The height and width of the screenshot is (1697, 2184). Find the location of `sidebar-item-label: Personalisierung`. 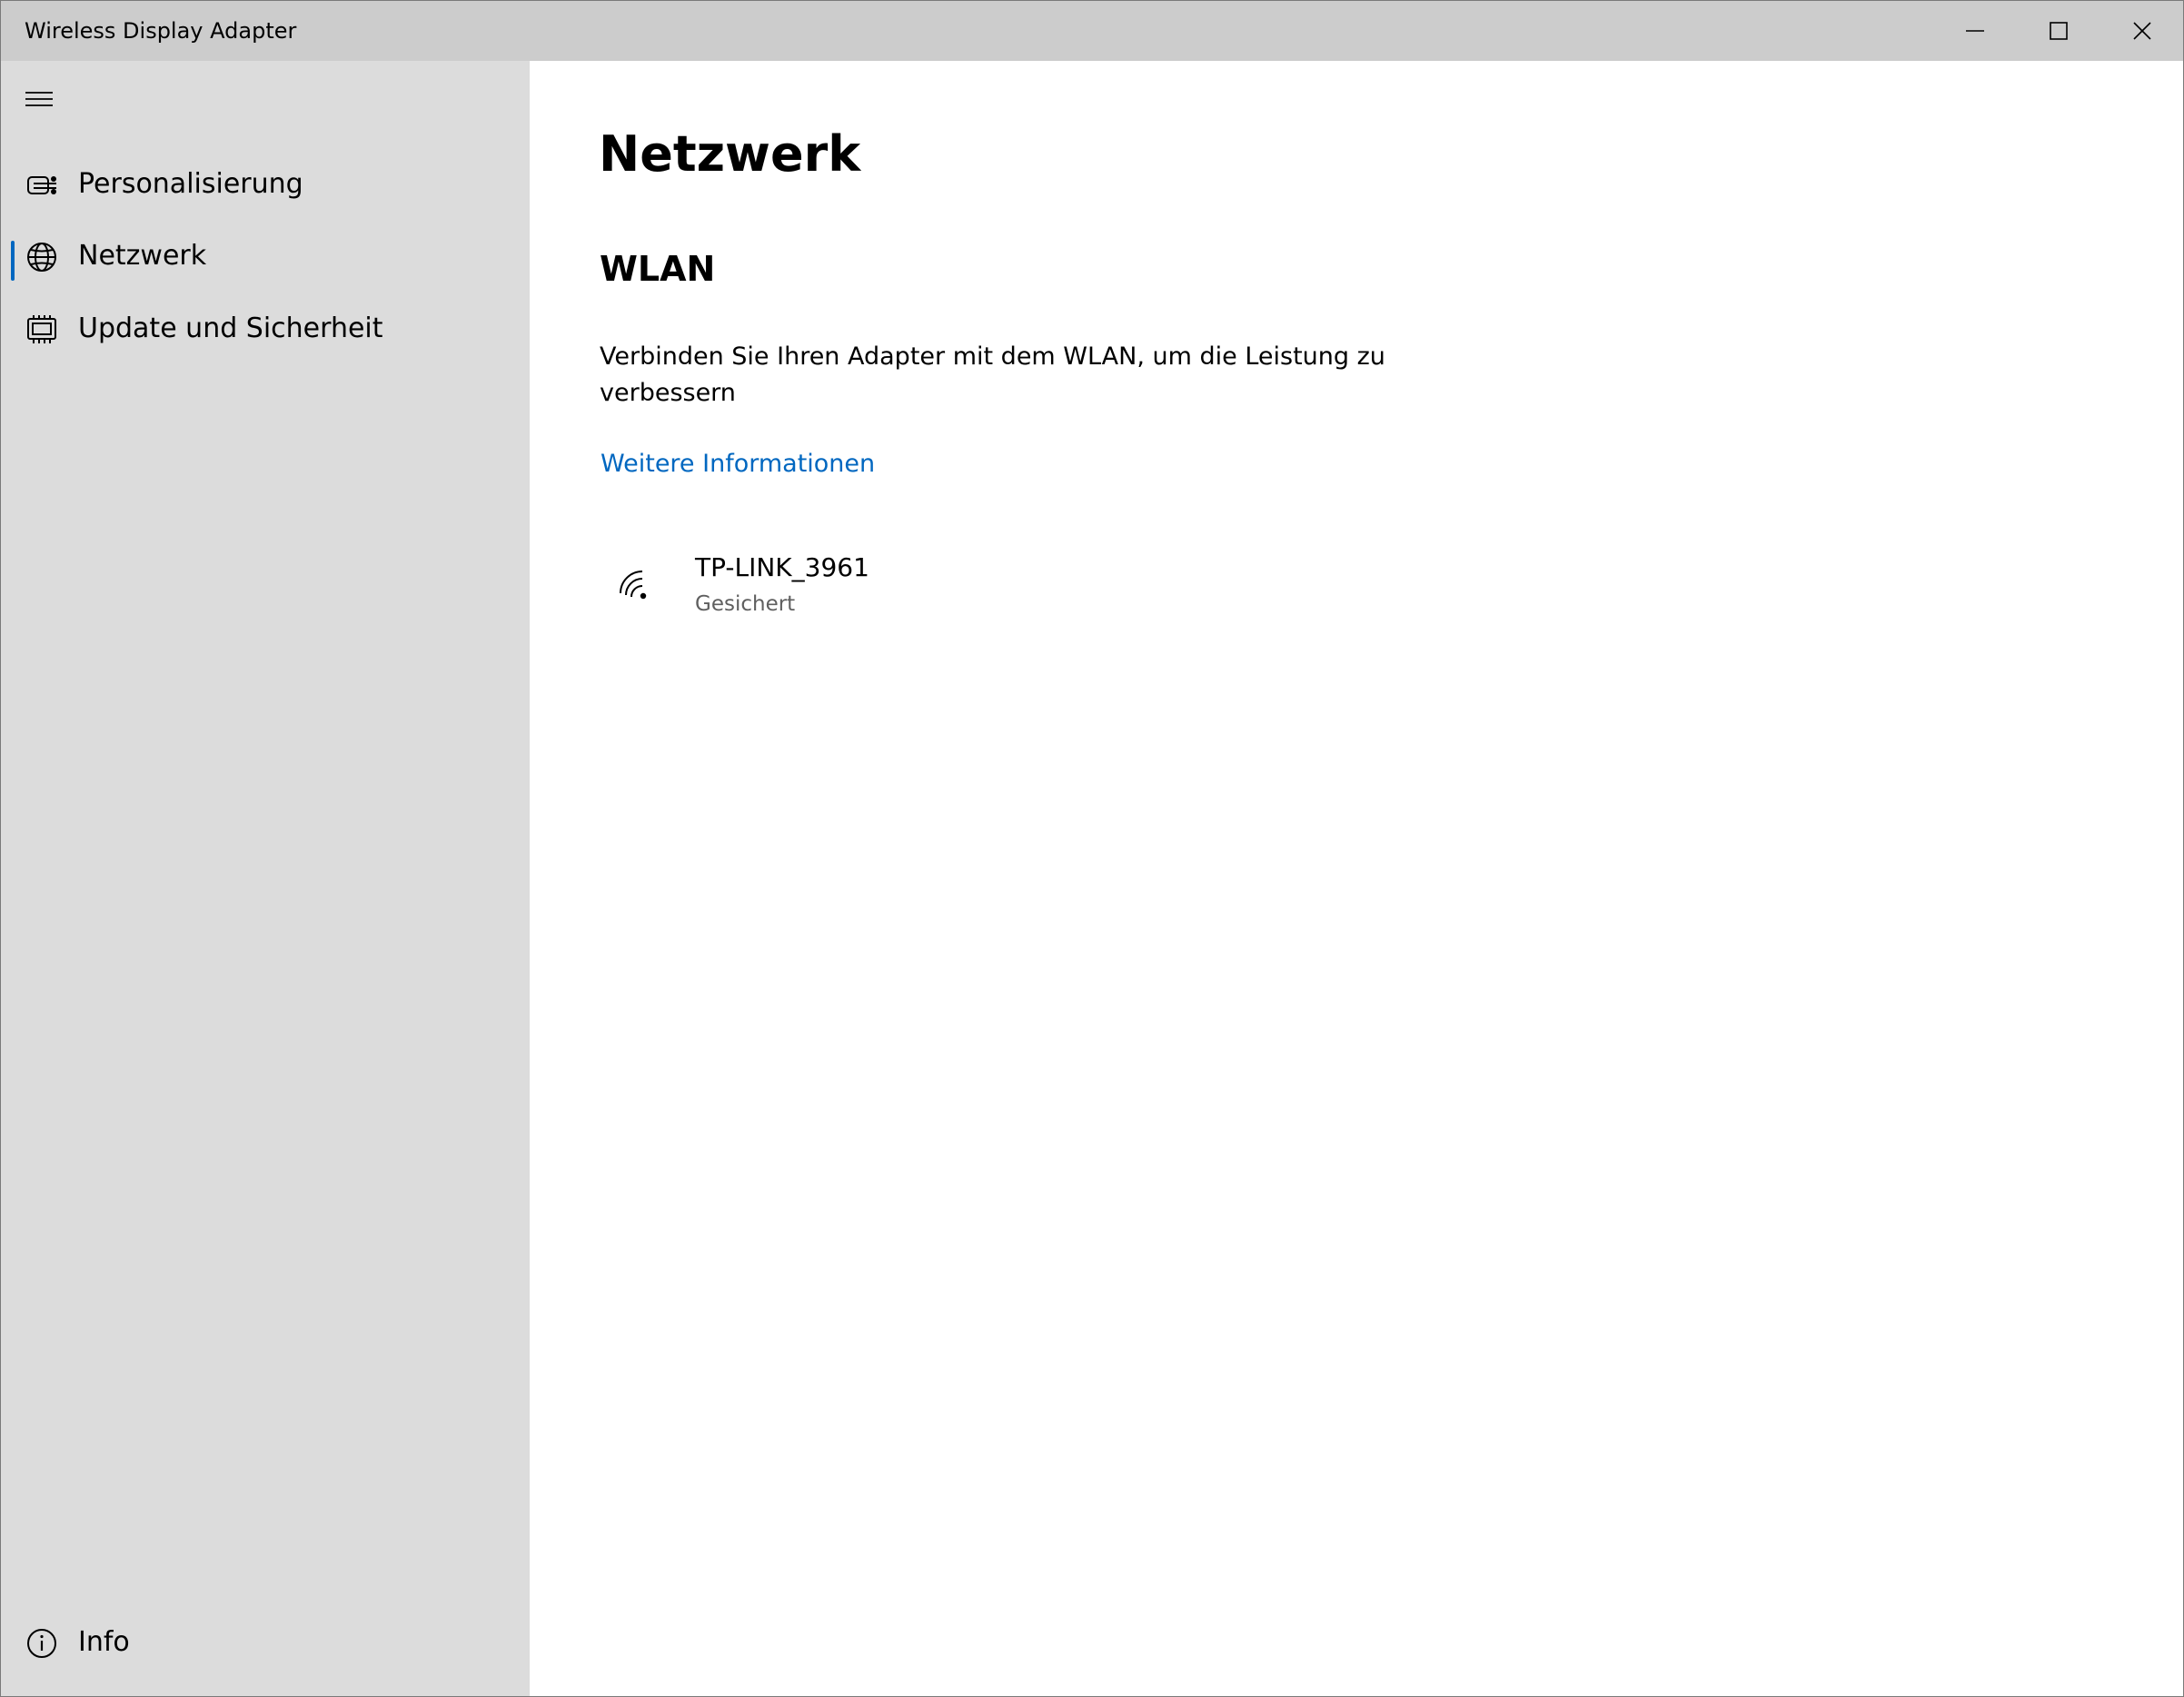

sidebar-item-label: Personalisierung is located at coordinates (191, 184).